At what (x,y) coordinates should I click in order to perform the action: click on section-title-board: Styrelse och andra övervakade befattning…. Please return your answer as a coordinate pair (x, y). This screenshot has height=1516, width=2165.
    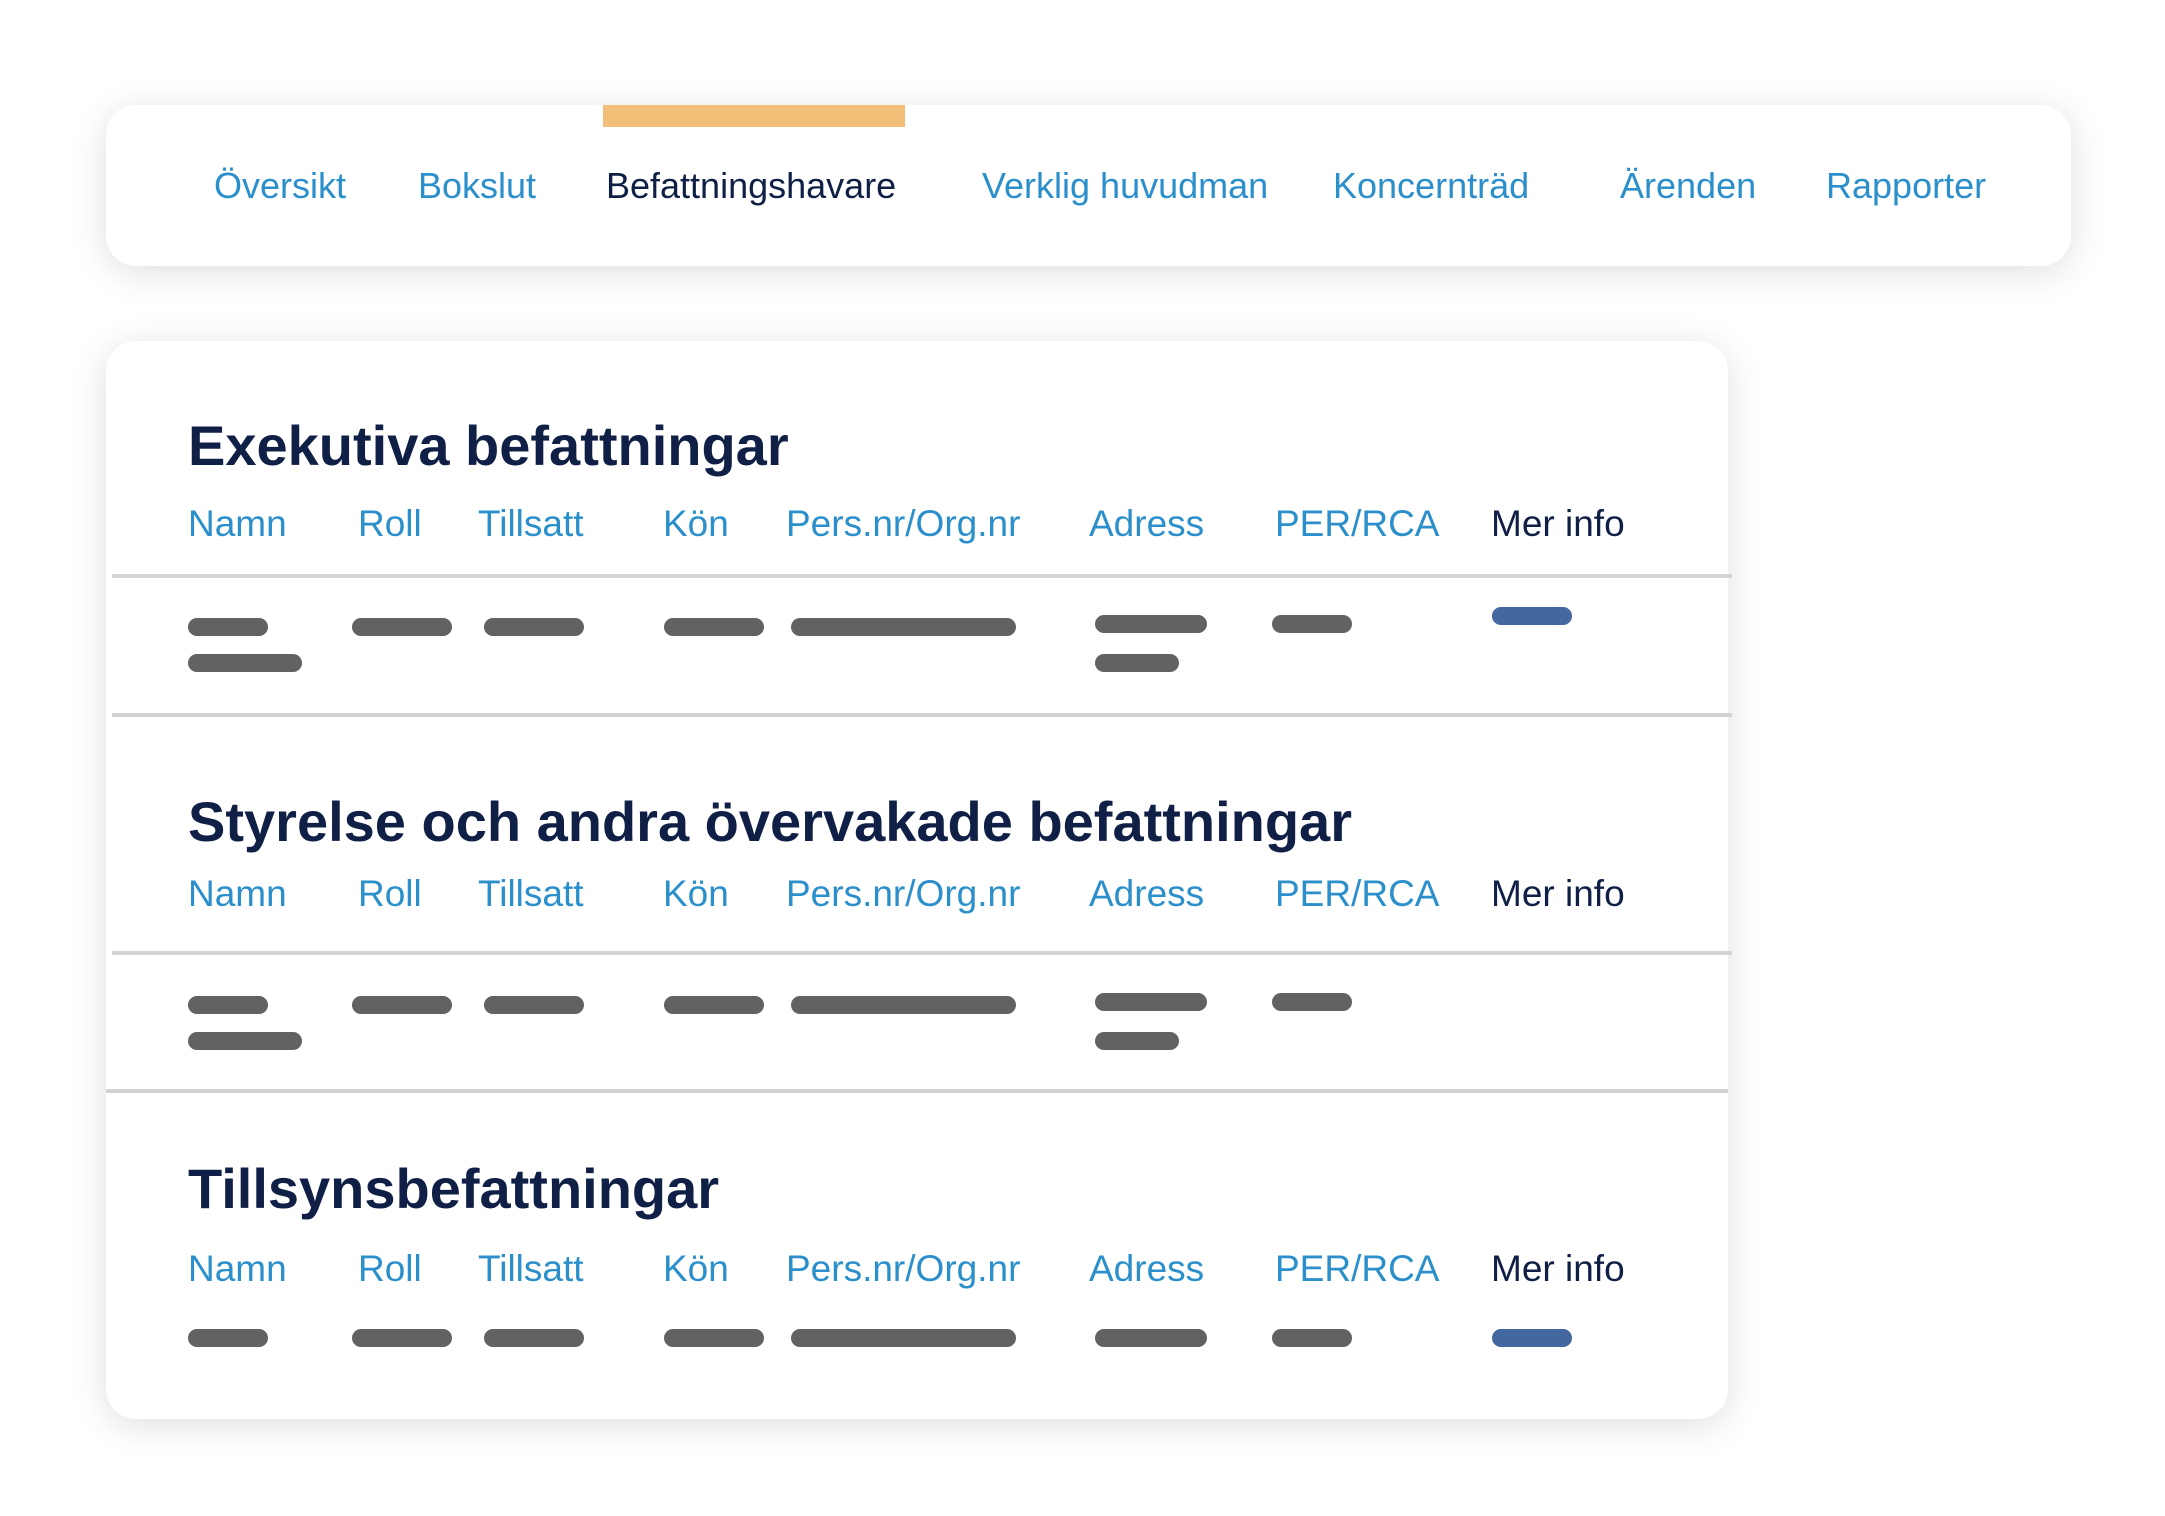
    Looking at the image, I should click on (770, 821).